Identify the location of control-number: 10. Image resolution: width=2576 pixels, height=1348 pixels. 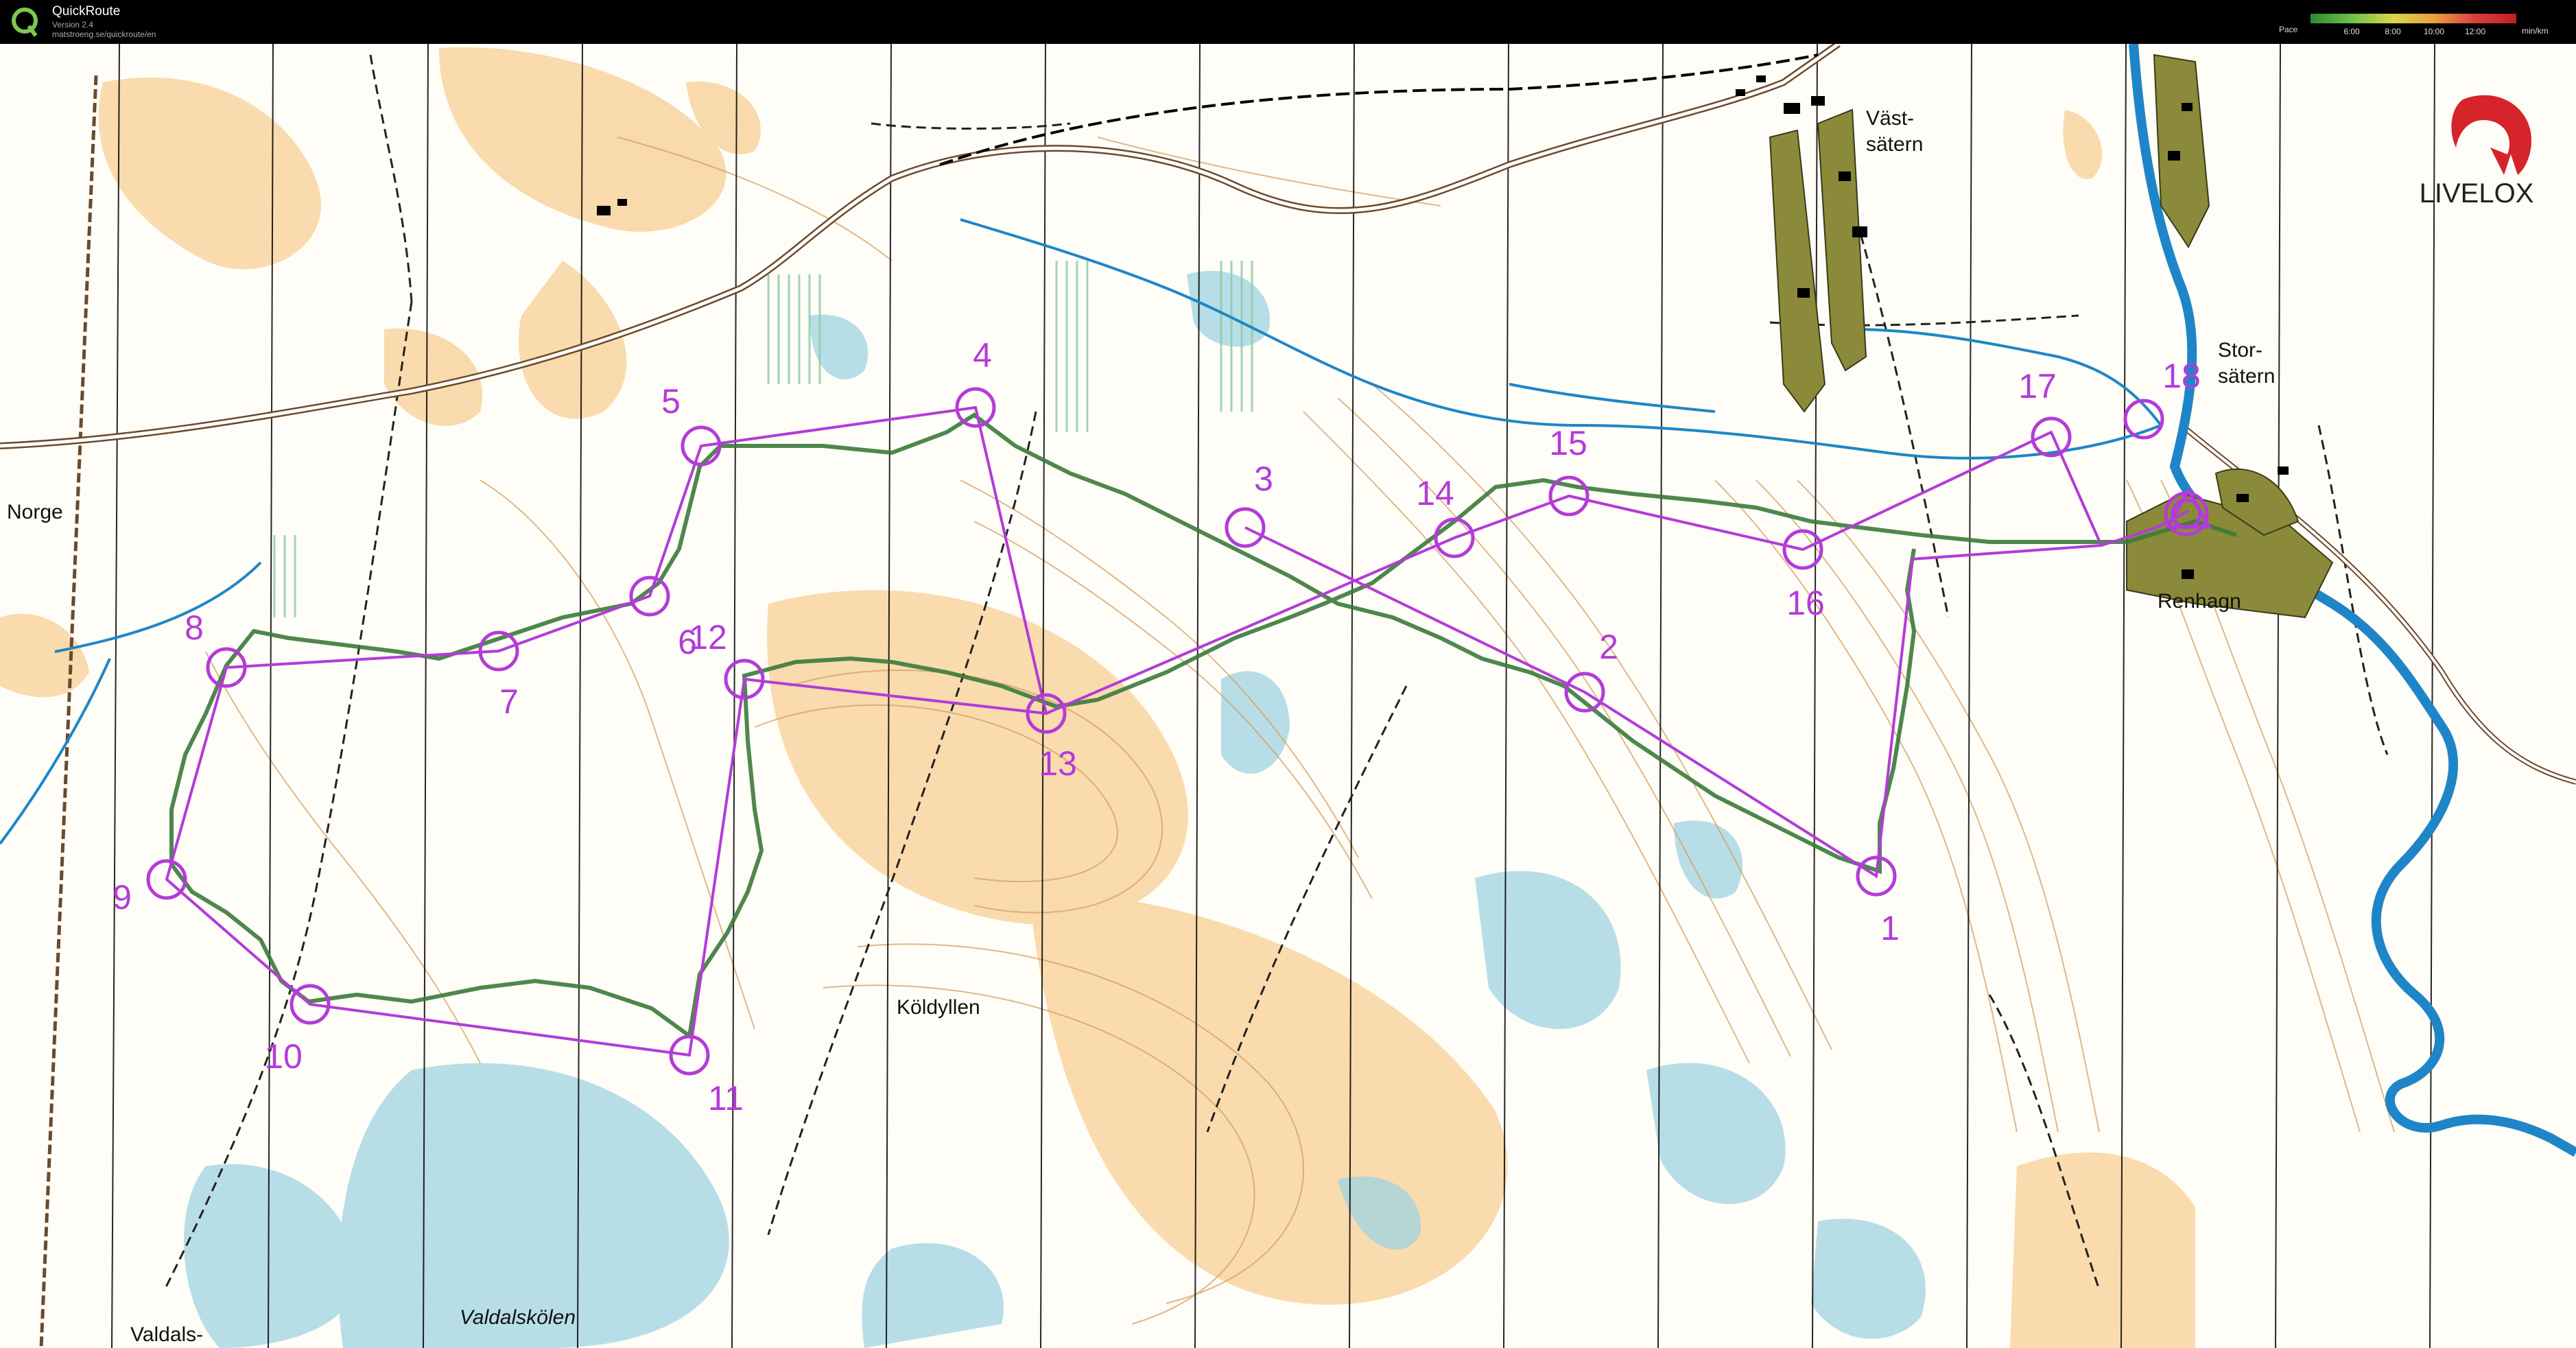
(283, 1057).